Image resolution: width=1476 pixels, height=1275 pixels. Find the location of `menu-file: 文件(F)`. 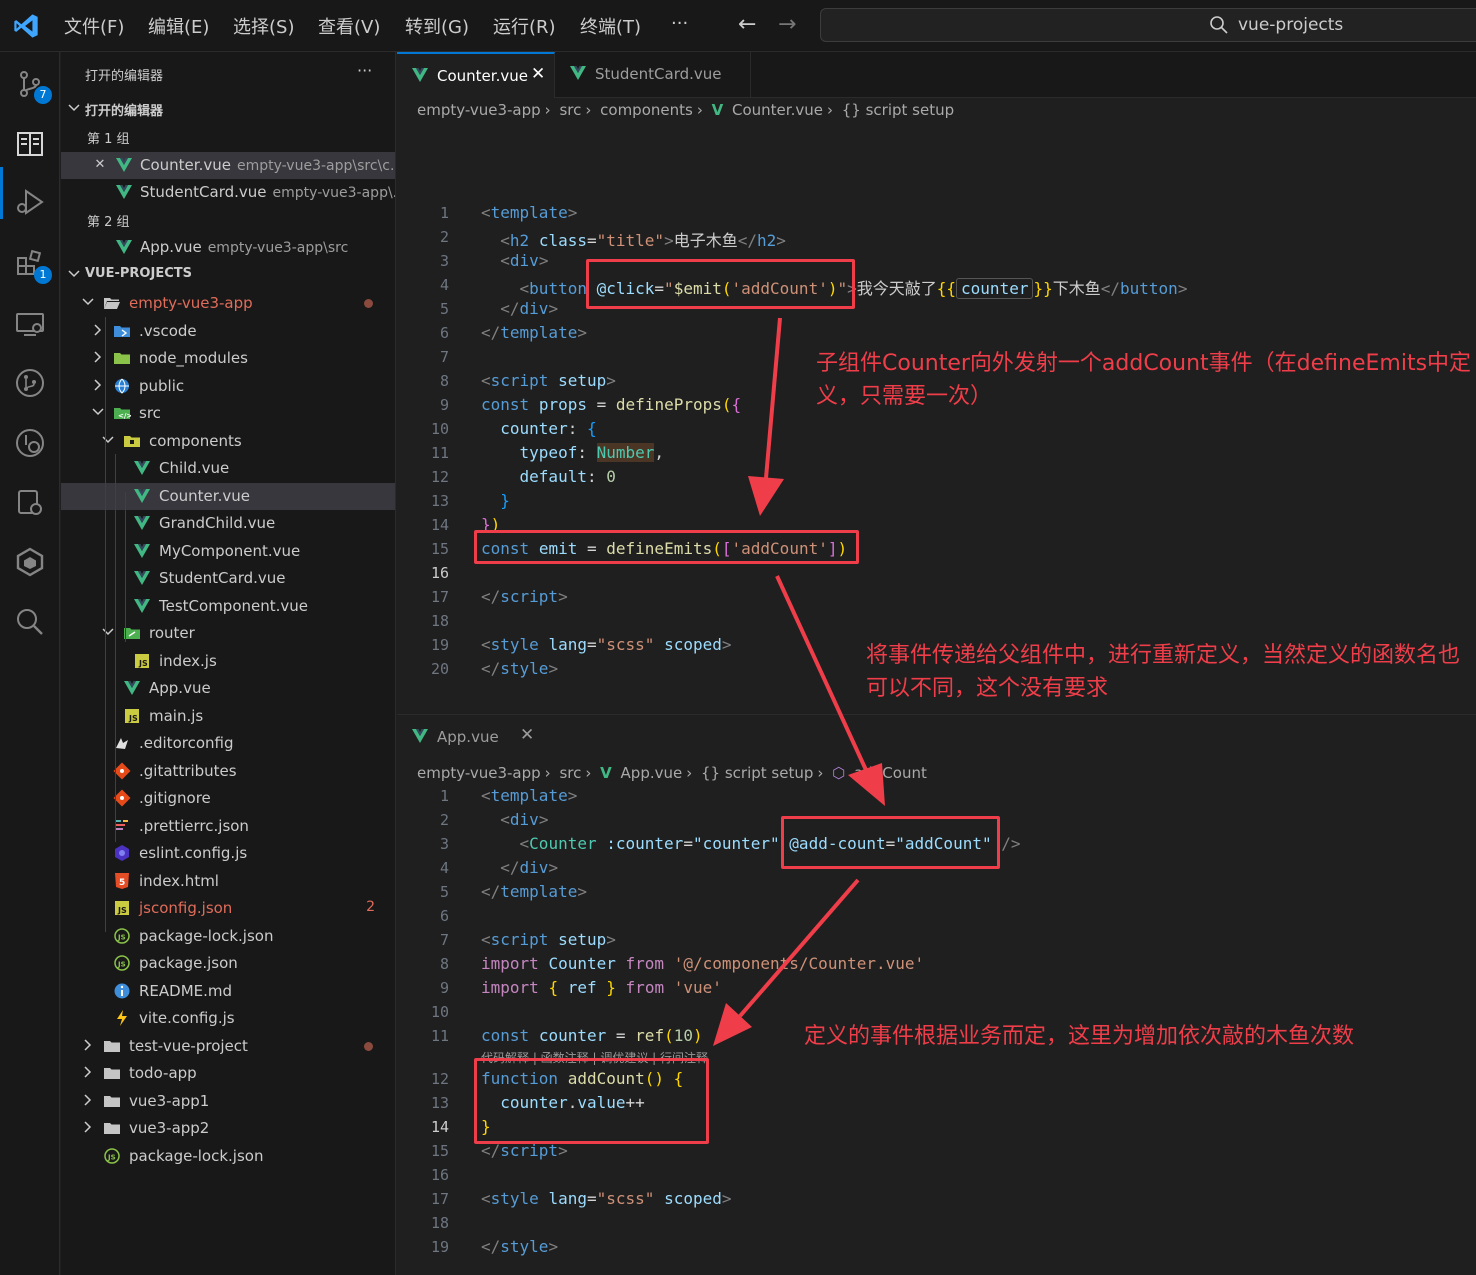

menu-file: 文件(F) is located at coordinates (94, 26).